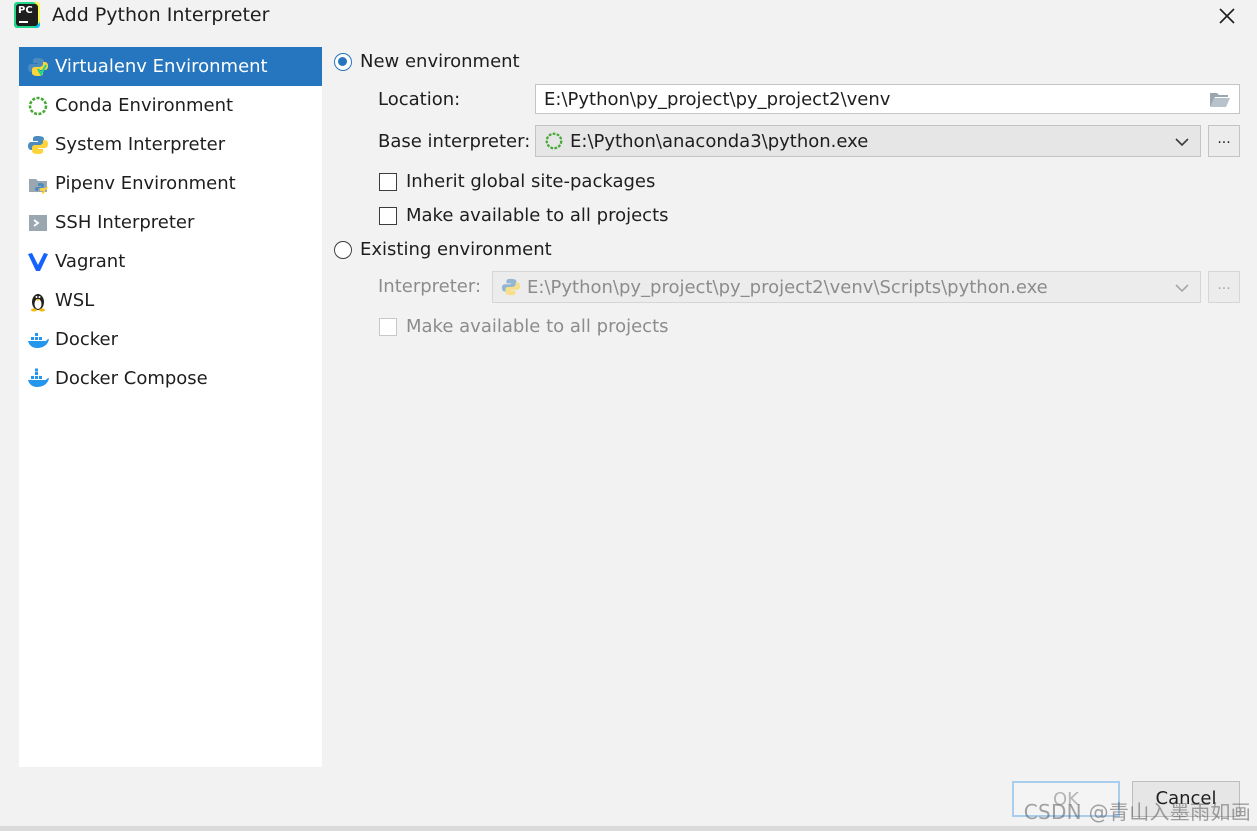 The image size is (1257, 831). What do you see at coordinates (87, 339) in the screenshot?
I see `sidebar-item-label: Docker` at bounding box center [87, 339].